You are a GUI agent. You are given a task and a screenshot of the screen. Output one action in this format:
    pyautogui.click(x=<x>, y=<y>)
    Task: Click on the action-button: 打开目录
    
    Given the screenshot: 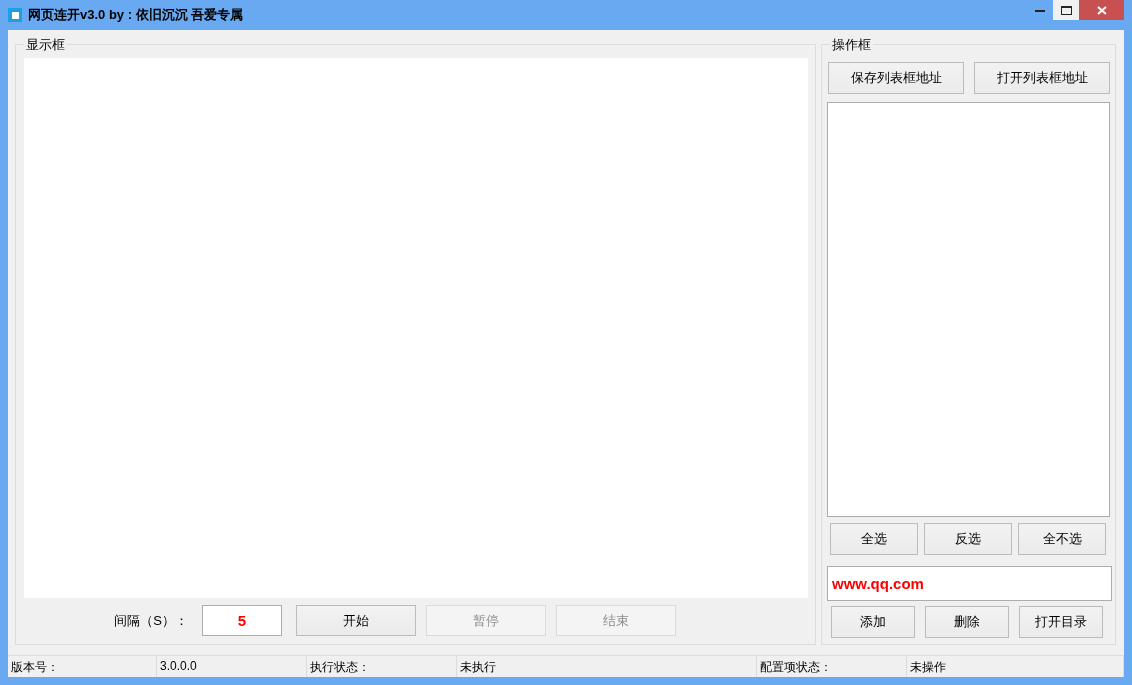 What is the action you would take?
    pyautogui.click(x=1061, y=622)
    